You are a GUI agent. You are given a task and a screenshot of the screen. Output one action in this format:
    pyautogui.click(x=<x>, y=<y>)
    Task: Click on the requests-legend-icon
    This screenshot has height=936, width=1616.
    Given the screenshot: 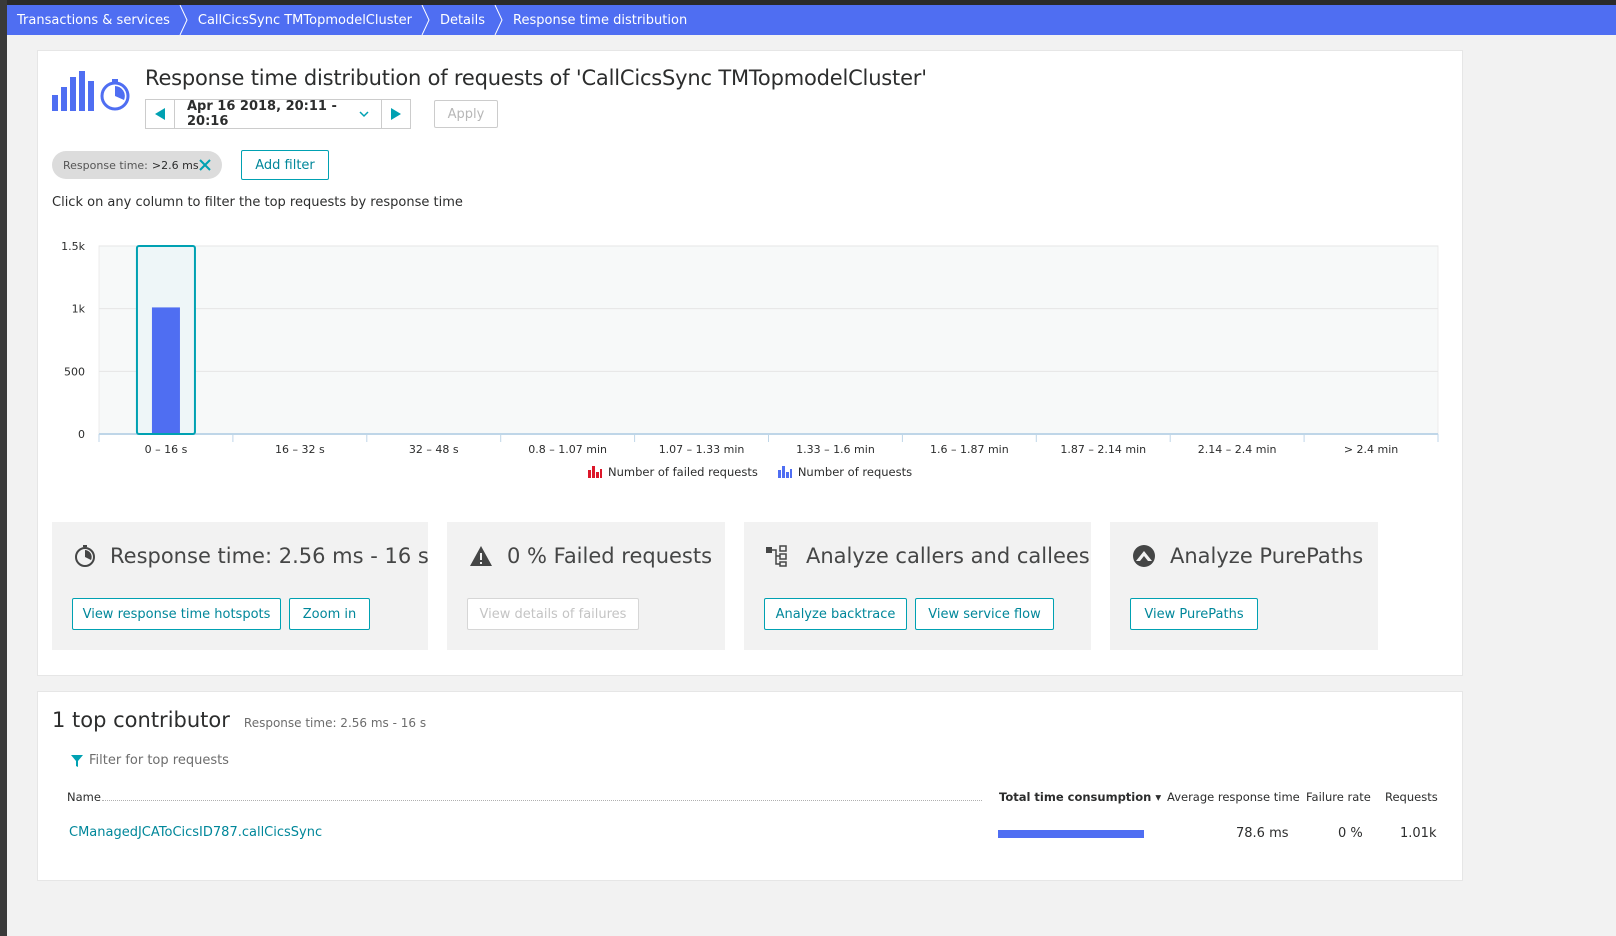 What is the action you would take?
    pyautogui.click(x=784, y=472)
    